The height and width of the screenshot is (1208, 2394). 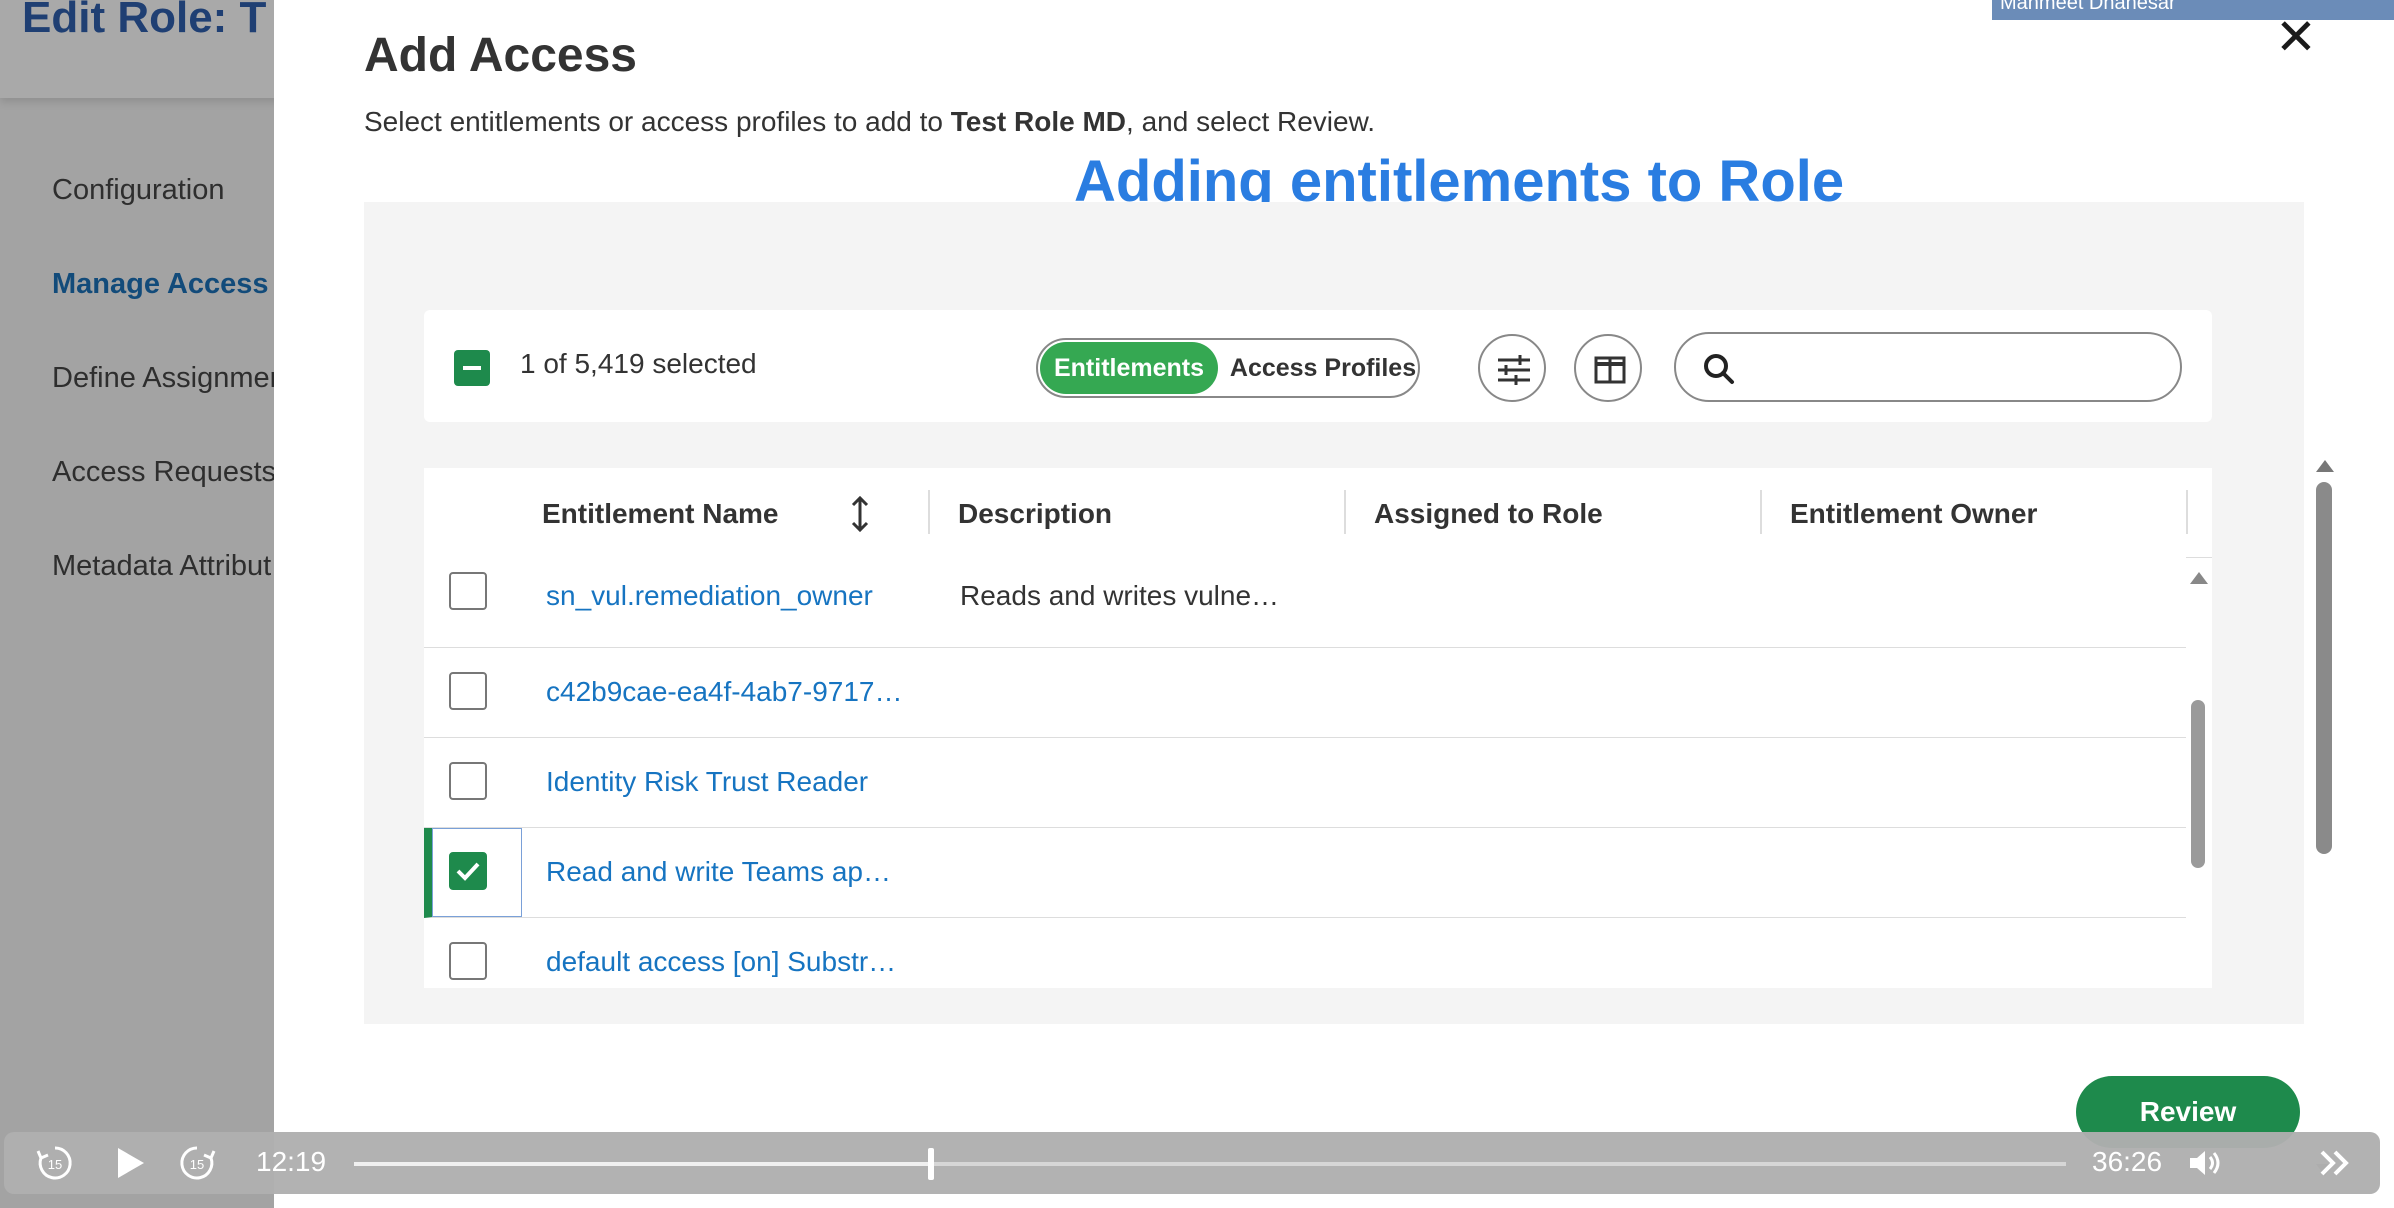 I want to click on panel-scroll-thumb, so click(x=2324, y=668).